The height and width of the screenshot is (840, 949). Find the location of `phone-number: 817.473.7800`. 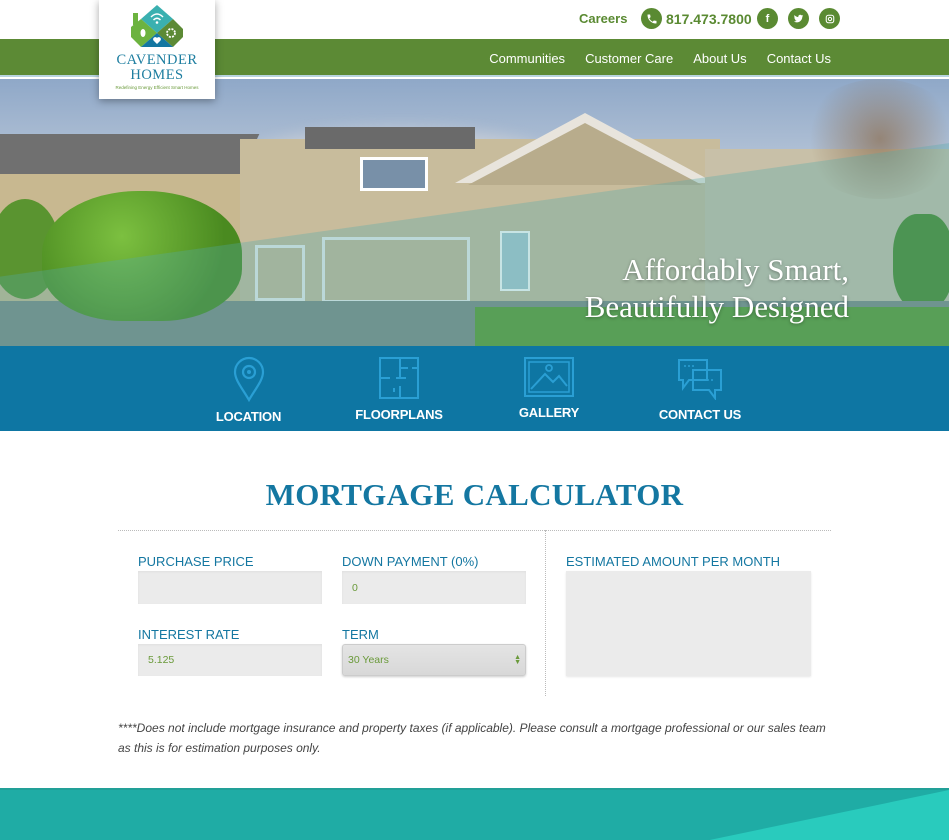

phone-number: 817.473.7800 is located at coordinates (709, 18).